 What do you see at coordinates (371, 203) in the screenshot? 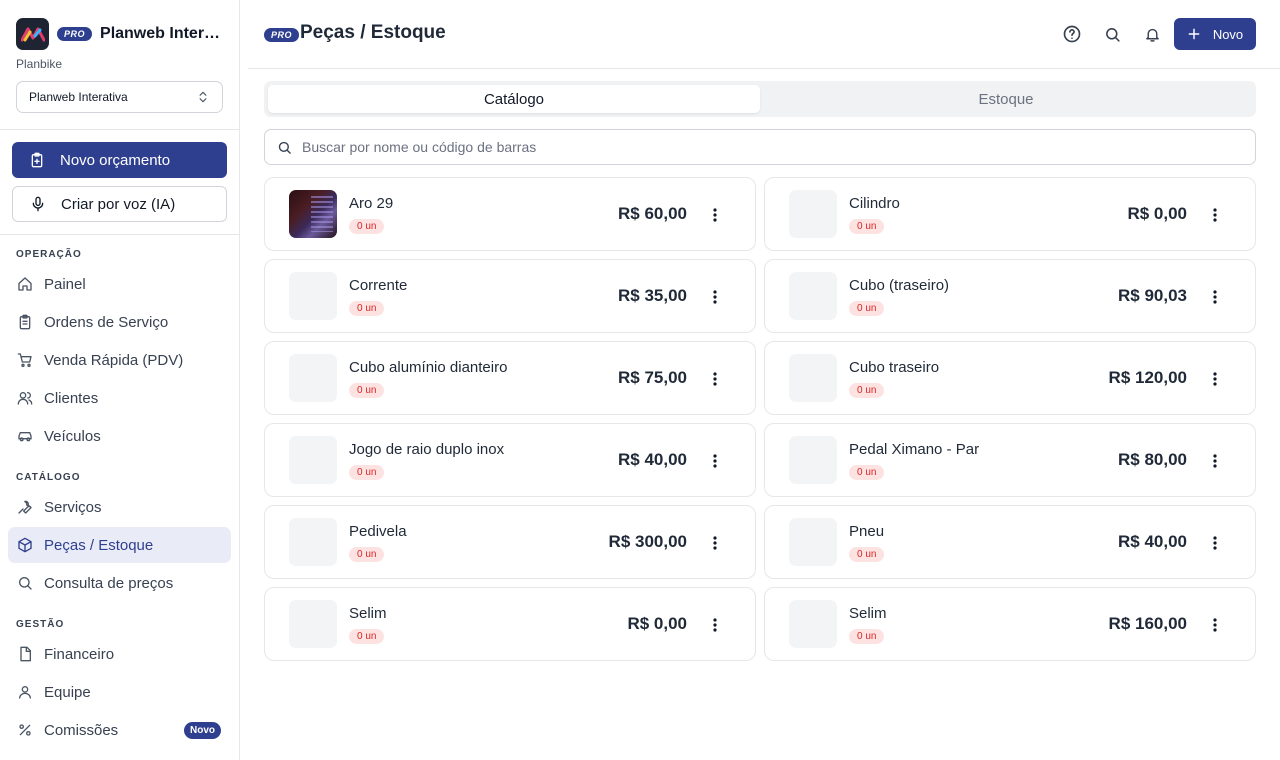
I see `product-name: Aro 29` at bounding box center [371, 203].